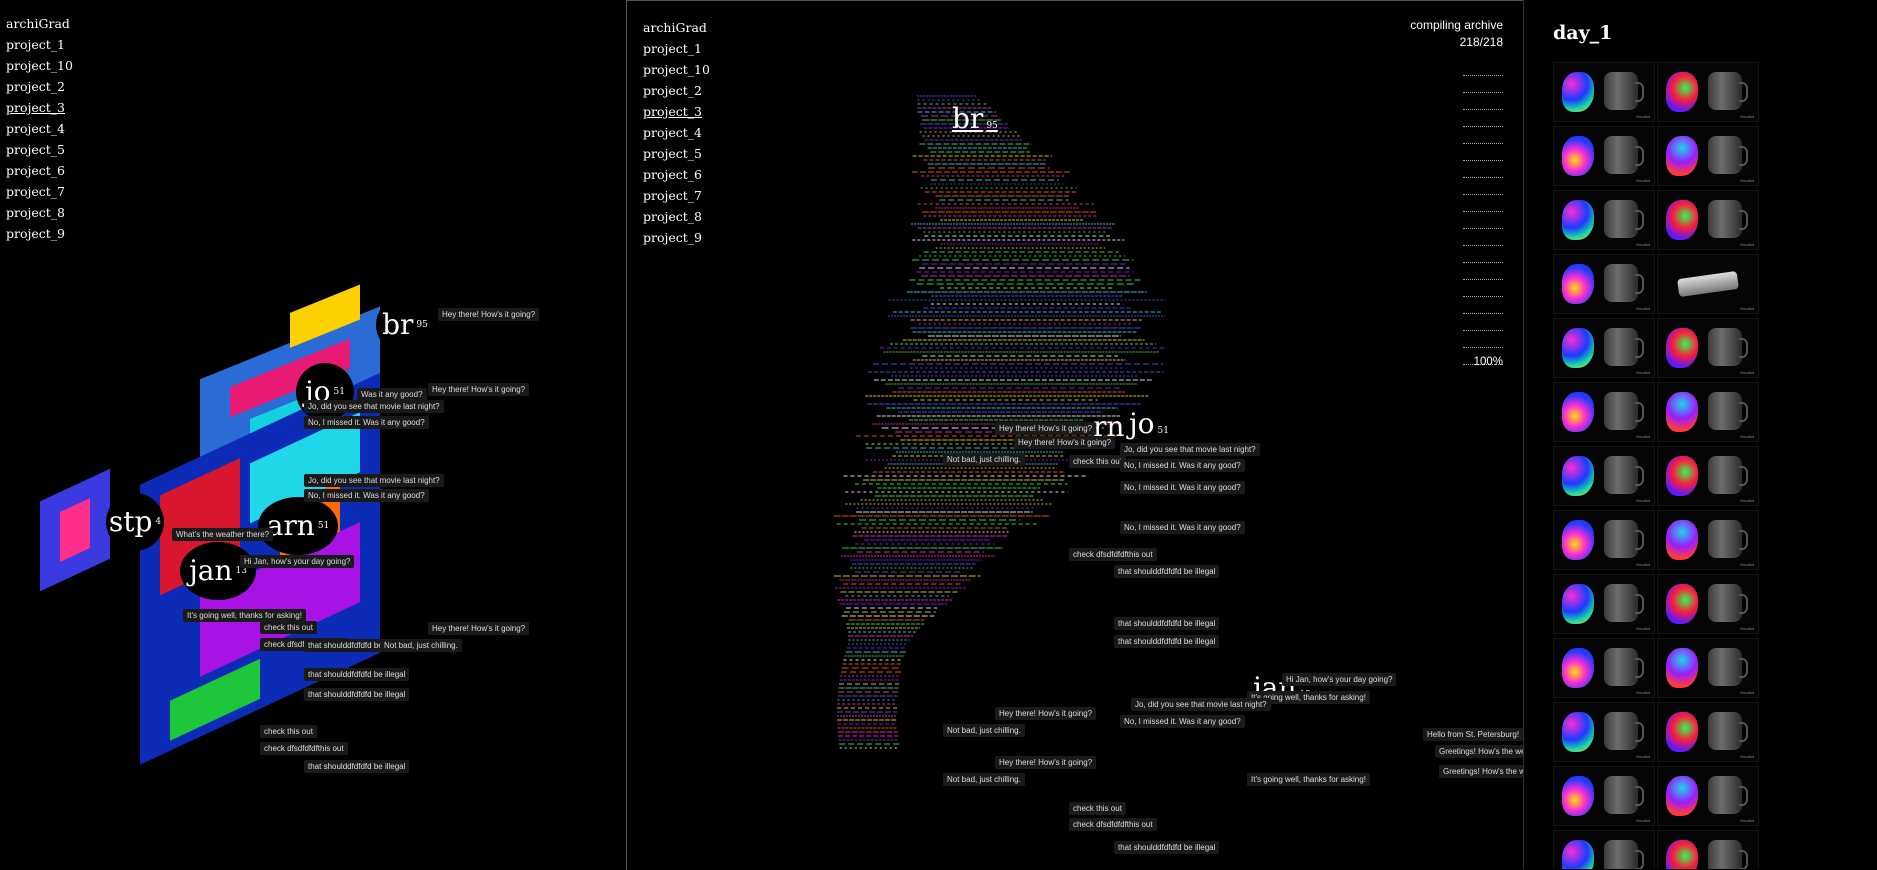 This screenshot has height=870, width=1877. I want to click on node-label: br, so click(968, 118).